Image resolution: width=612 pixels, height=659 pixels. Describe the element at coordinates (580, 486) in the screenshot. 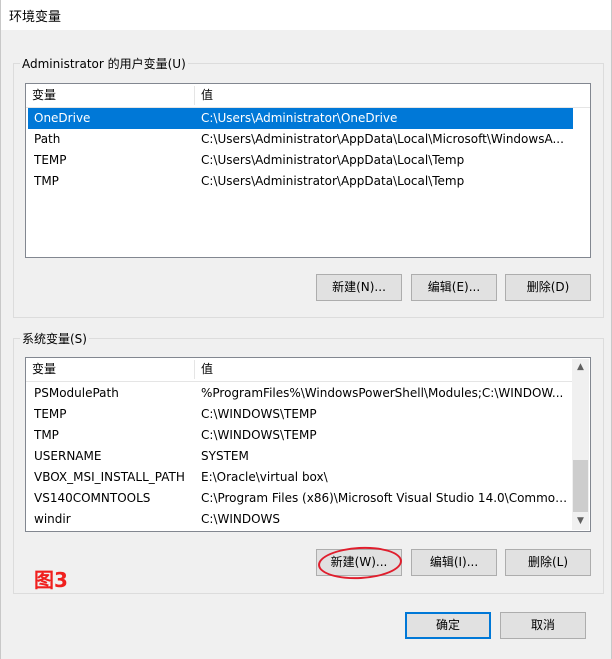

I see `scrollbar-thumb` at that location.